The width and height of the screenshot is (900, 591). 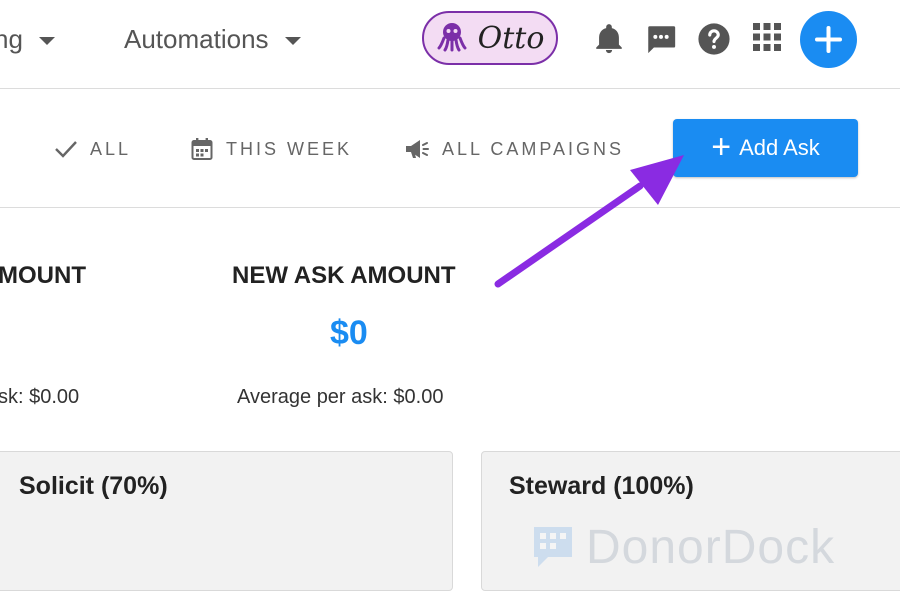 I want to click on filter-this-week: THIS WEEK, so click(x=271, y=149).